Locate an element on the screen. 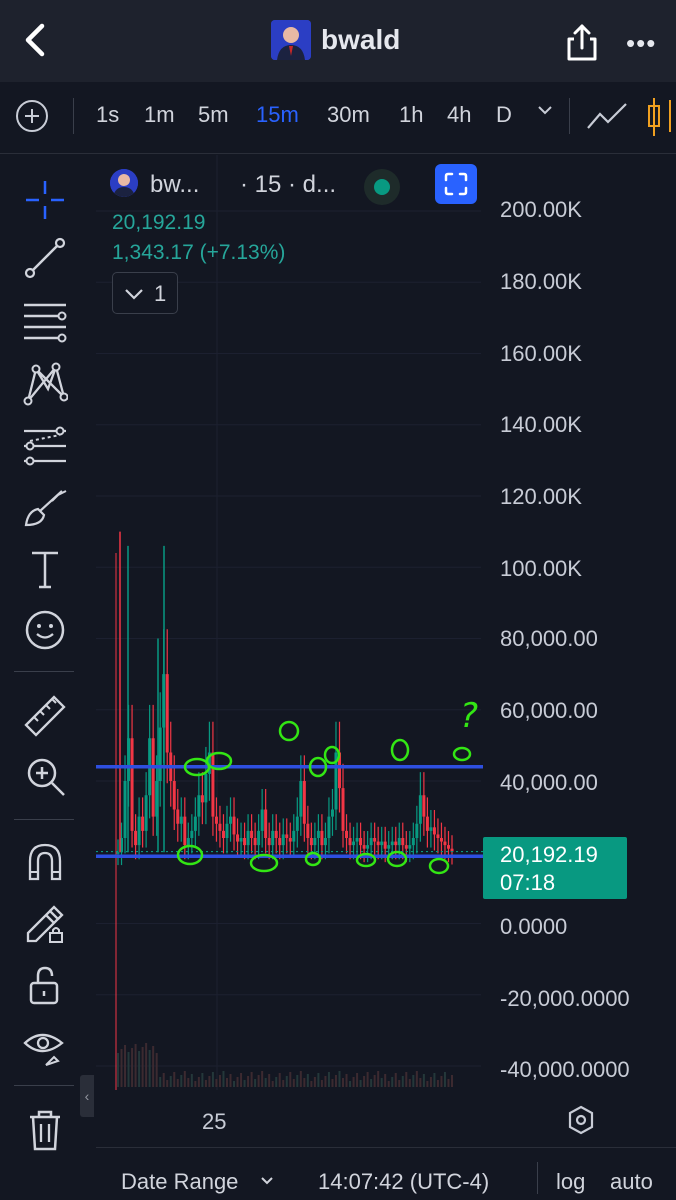 Image resolution: width=676 pixels, height=1200 pixels. clock-timezone: 14:07:42 (UTC-4) is located at coordinates (403, 1182).